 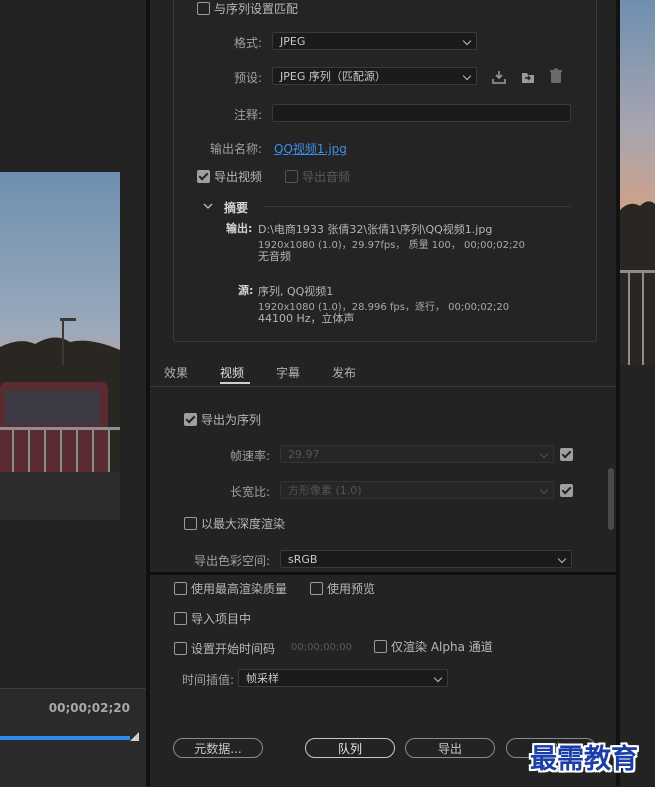 I want to click on preset-label: 预设:, so click(x=247, y=78).